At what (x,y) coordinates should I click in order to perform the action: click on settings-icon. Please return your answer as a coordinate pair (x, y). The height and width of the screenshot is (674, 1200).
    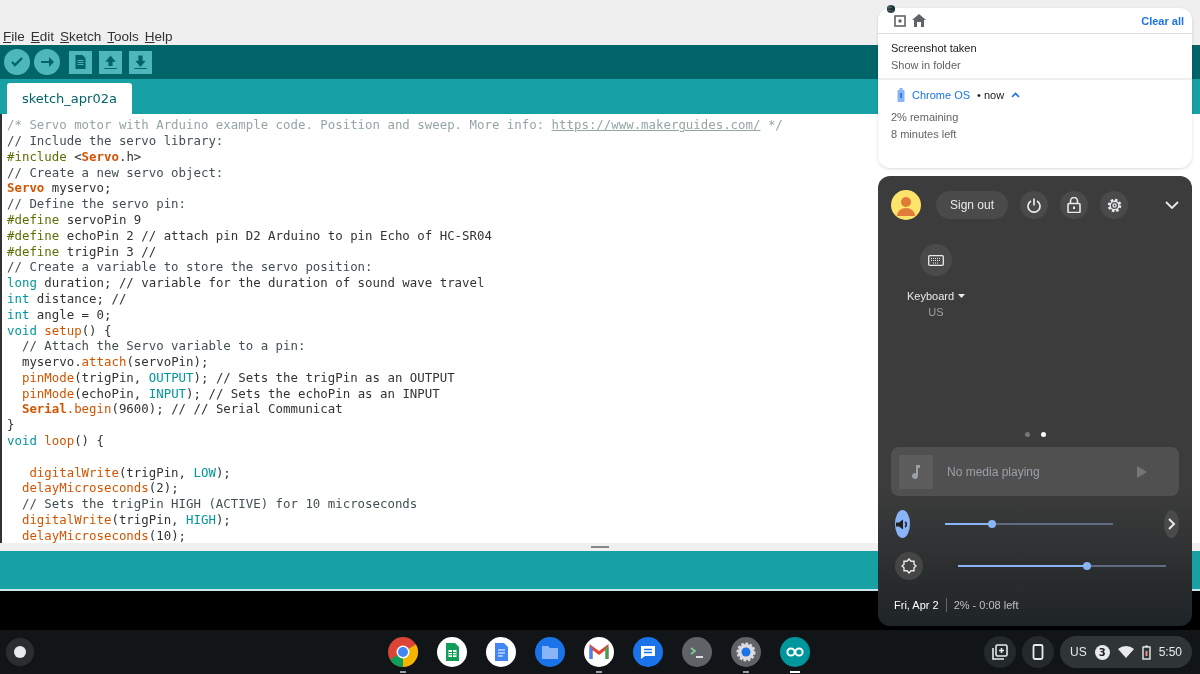
    Looking at the image, I should click on (1114, 205).